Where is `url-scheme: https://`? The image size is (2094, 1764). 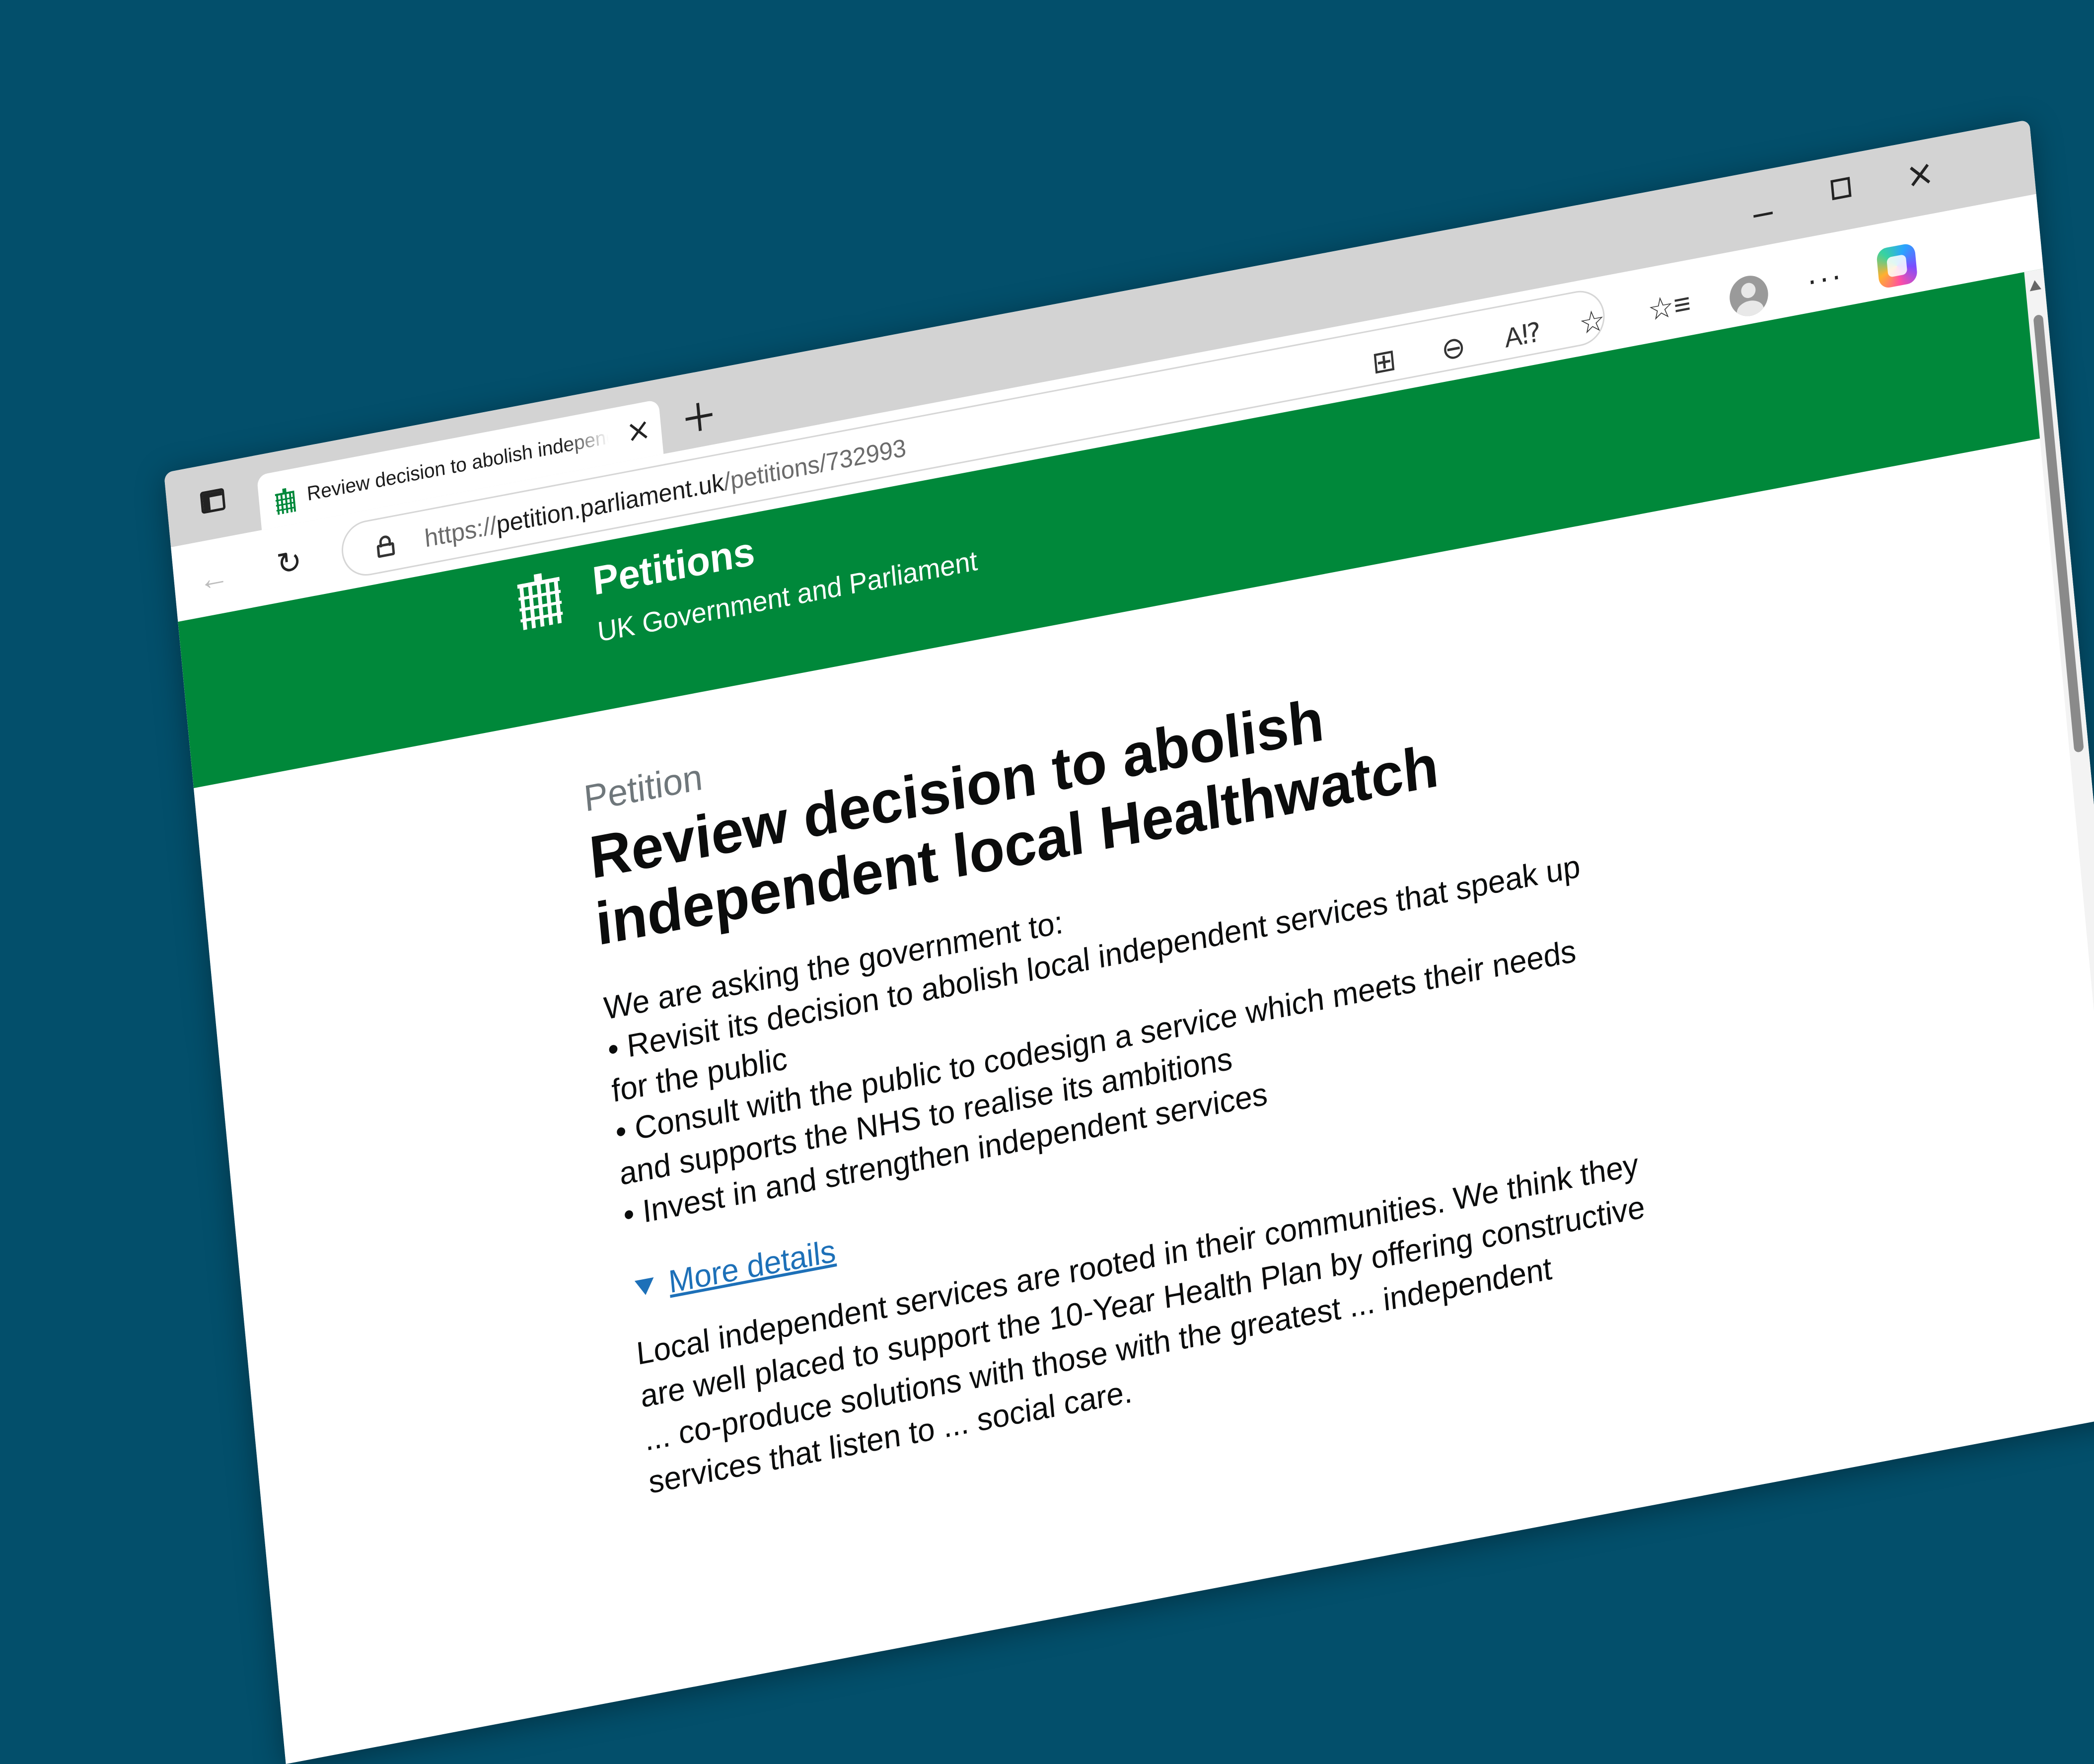
url-scheme: https:// is located at coordinates (460, 532).